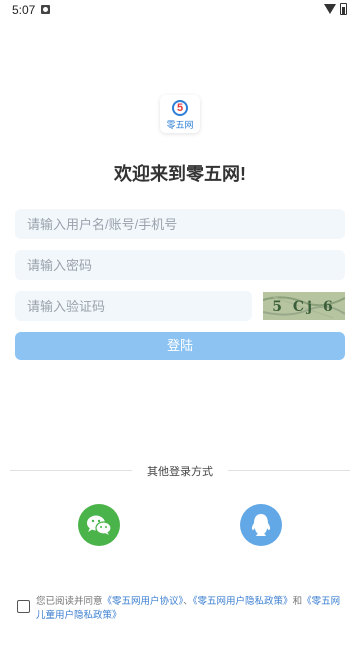 The height and width of the screenshot is (649, 360). I want to click on login-button: 登陆, so click(180, 346).